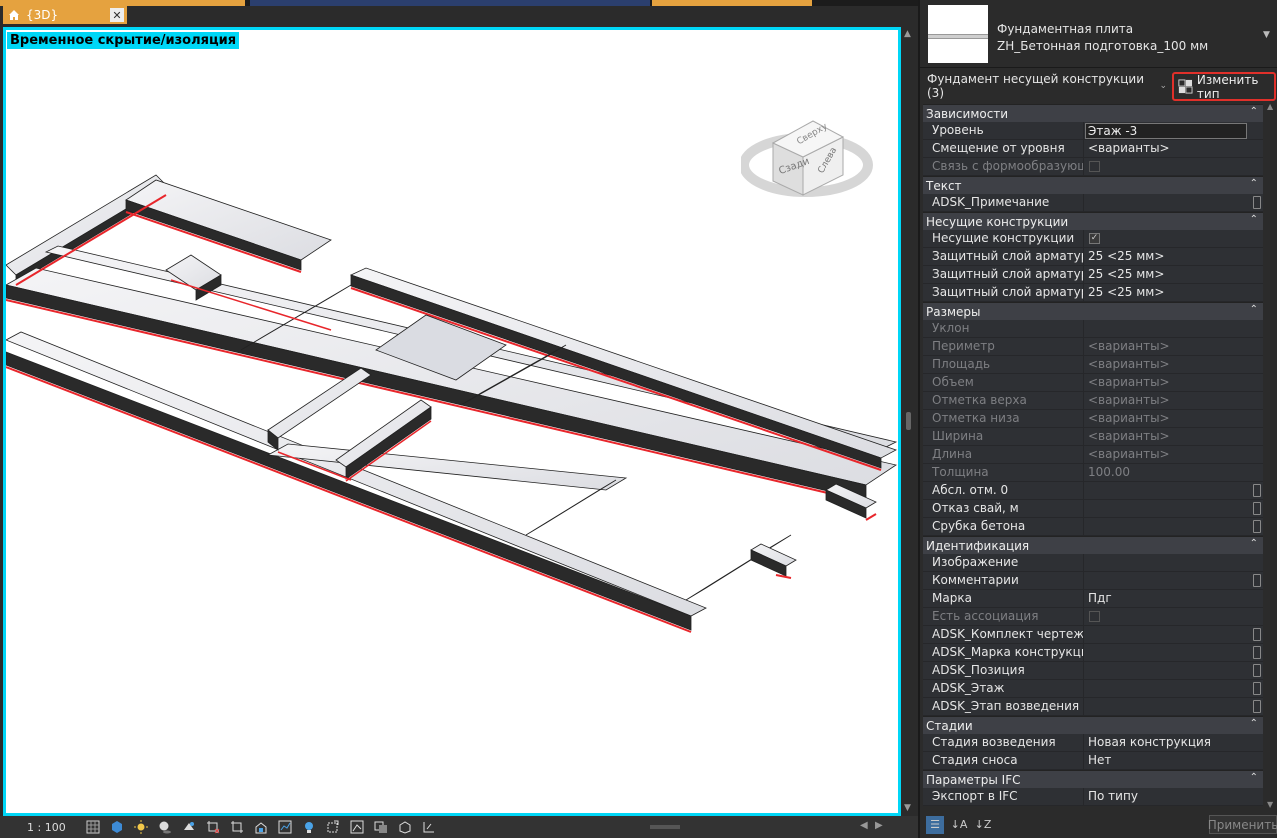  What do you see at coordinates (1003, 490) in the screenshot?
I see `property-name: Абсл. отм. 0` at bounding box center [1003, 490].